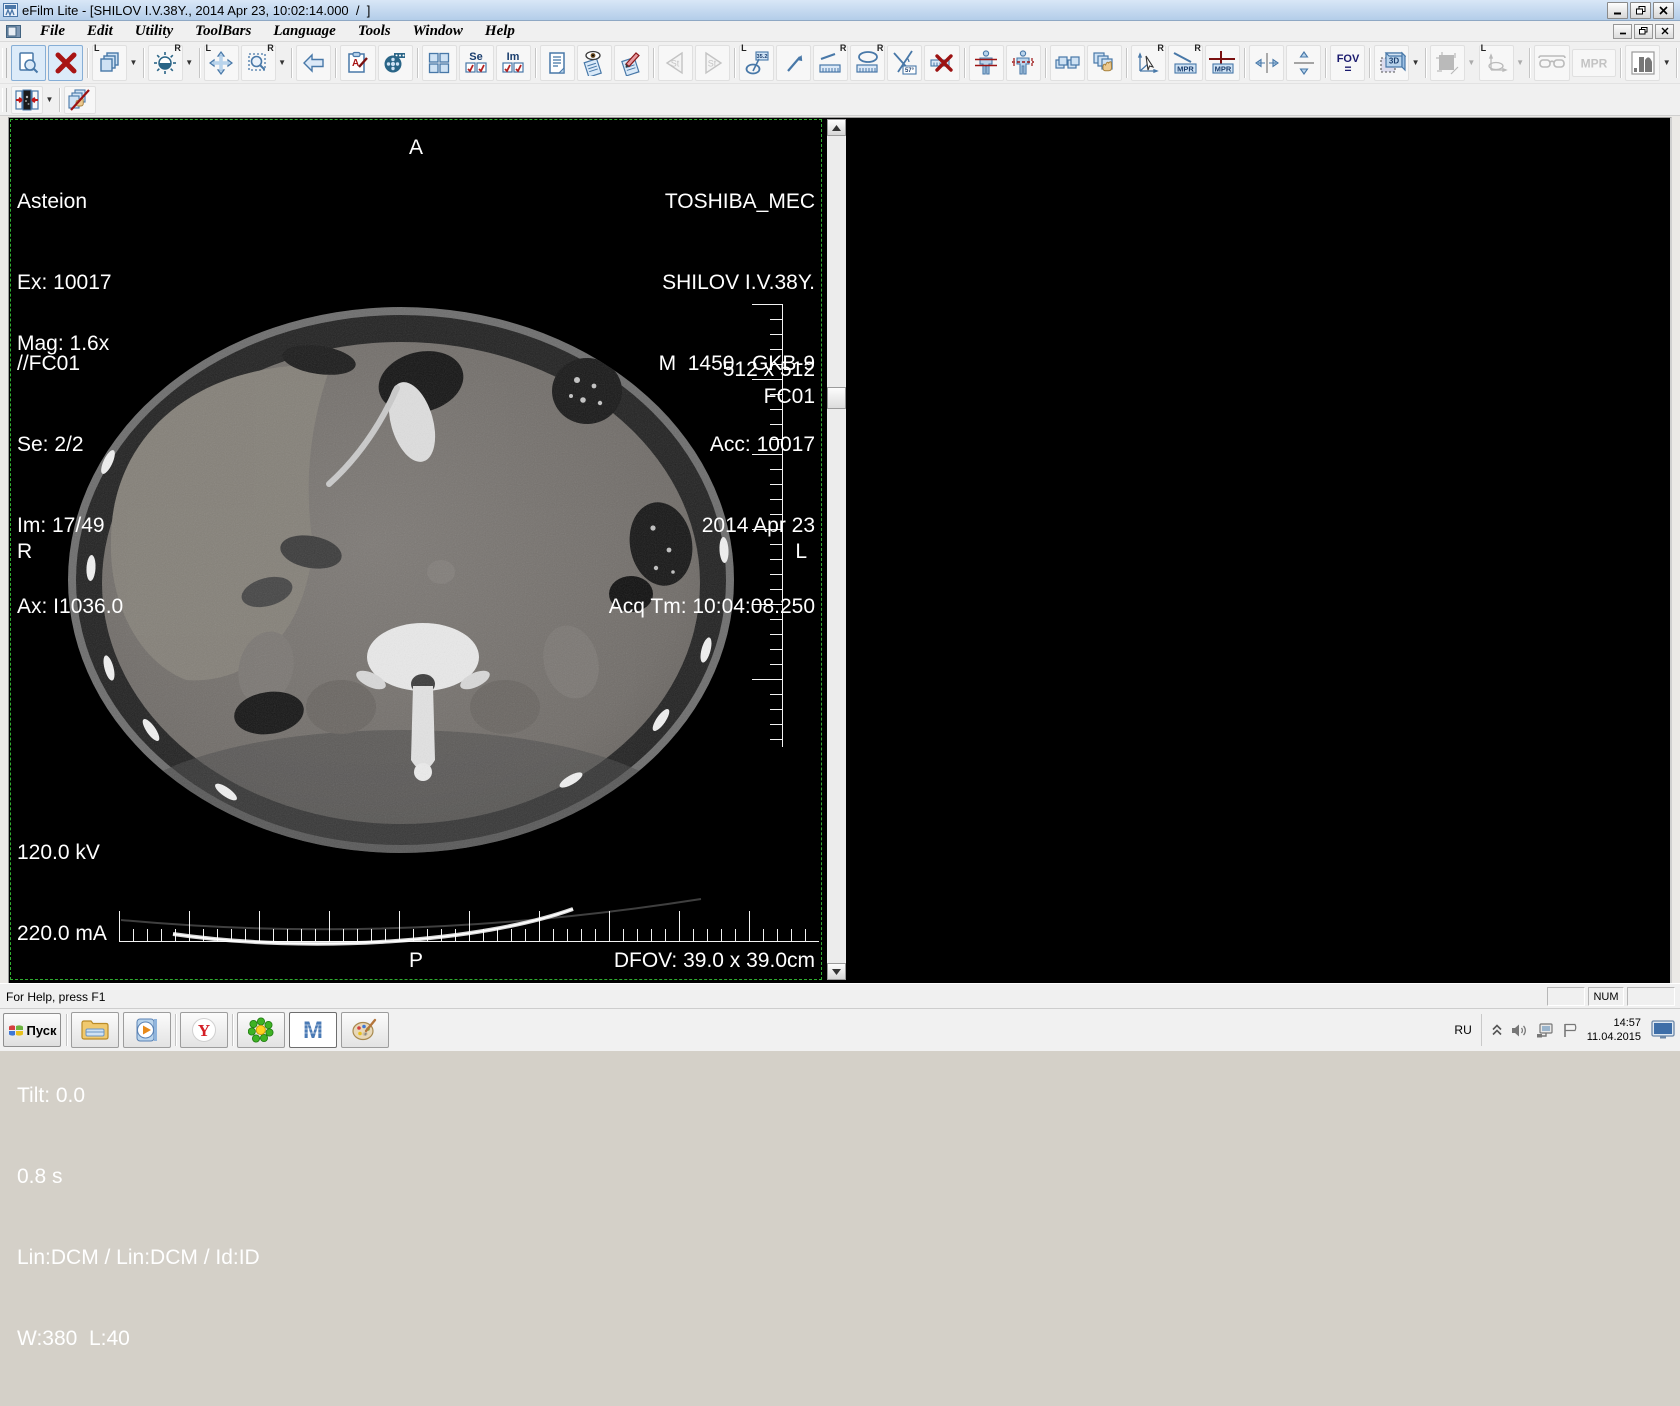 The width and height of the screenshot is (1680, 1406). Describe the element at coordinates (557, 63) in the screenshot. I see `dicom-header-button` at that location.